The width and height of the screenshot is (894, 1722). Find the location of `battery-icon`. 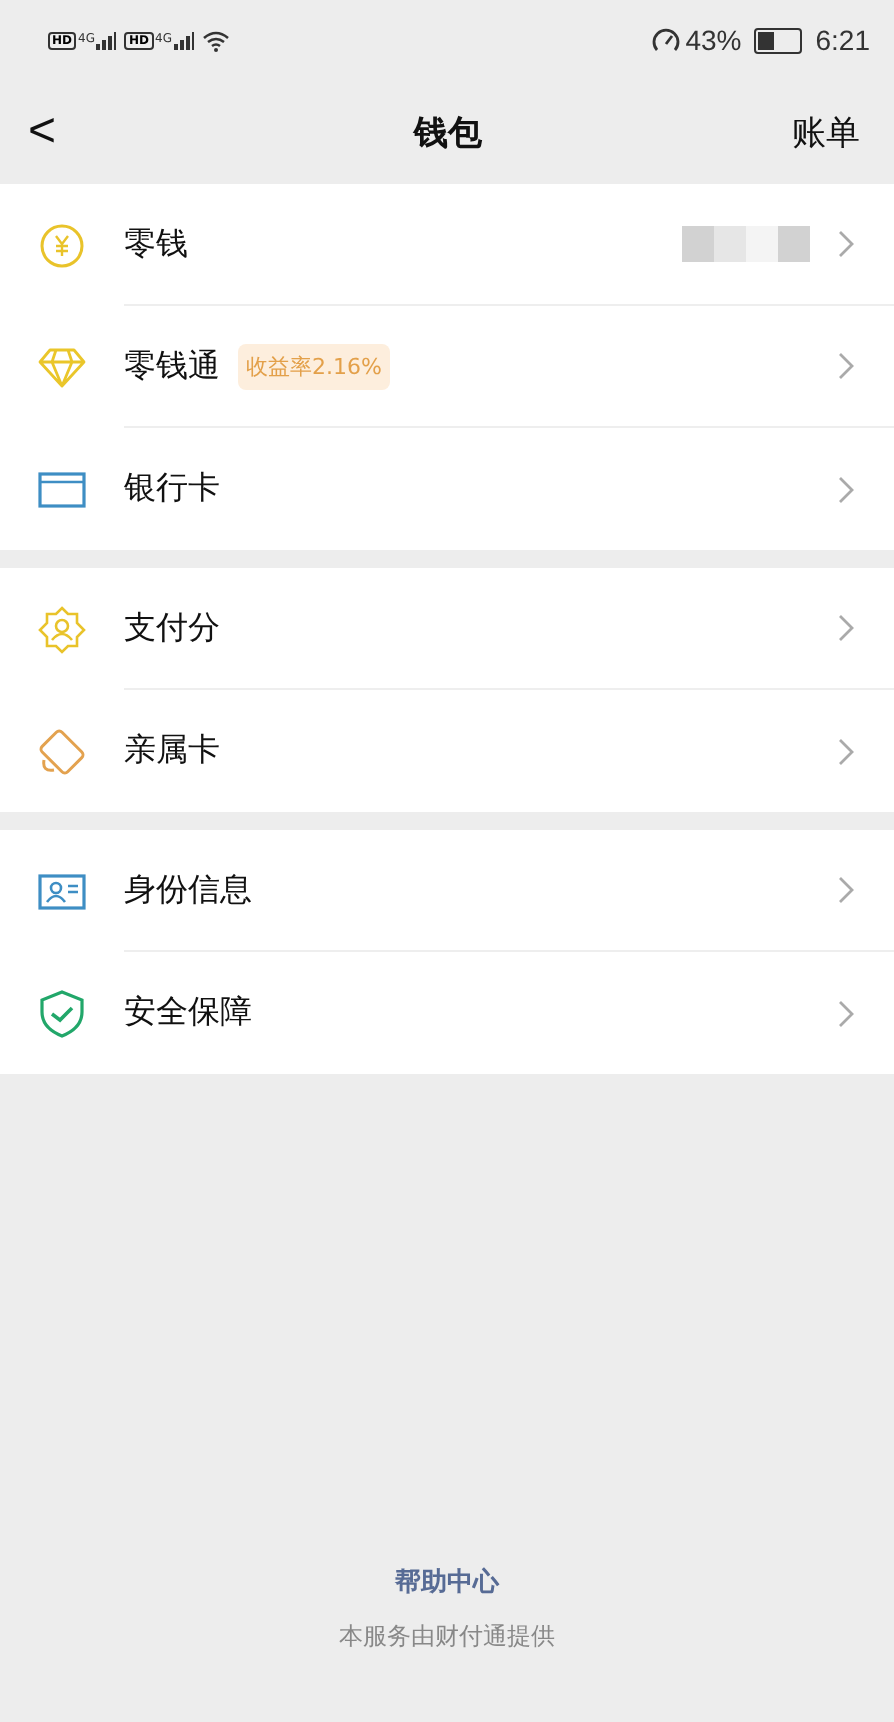

battery-icon is located at coordinates (777, 40).